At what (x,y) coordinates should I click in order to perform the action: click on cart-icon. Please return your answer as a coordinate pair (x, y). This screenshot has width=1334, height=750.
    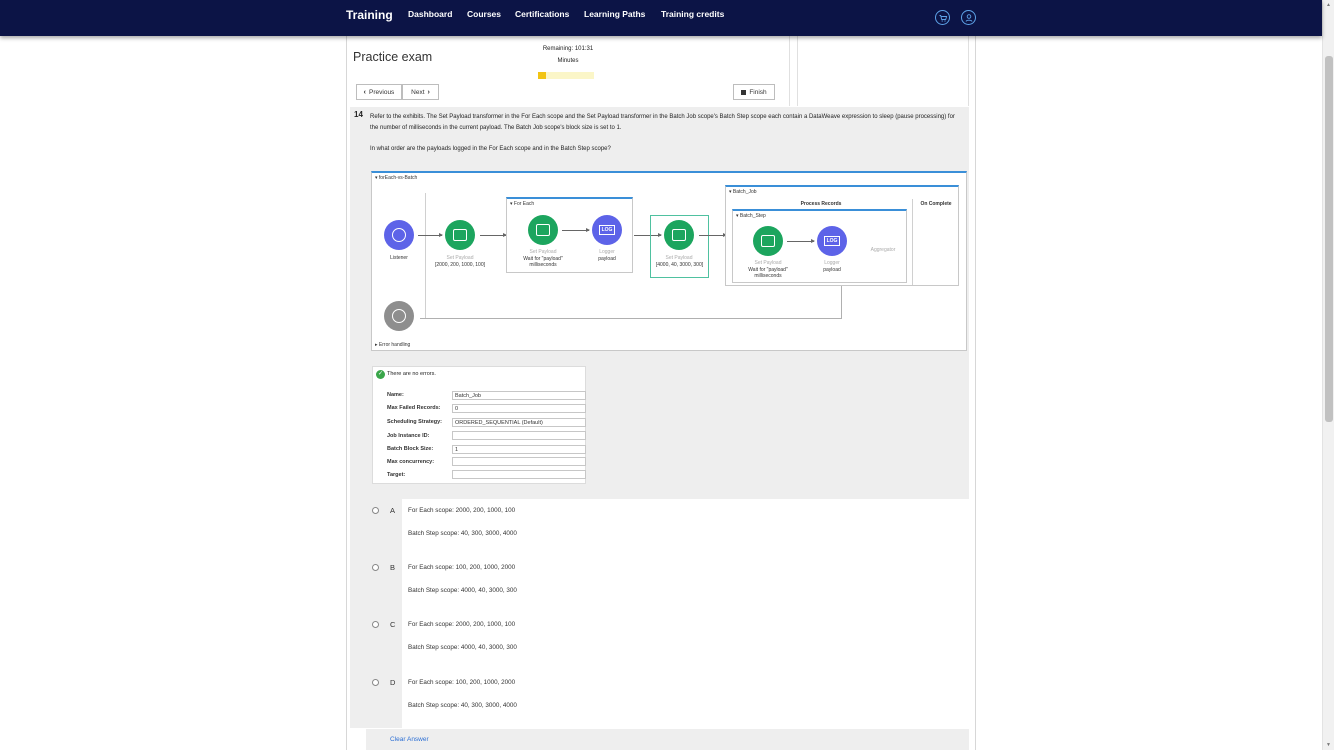
    Looking at the image, I should click on (942, 17).